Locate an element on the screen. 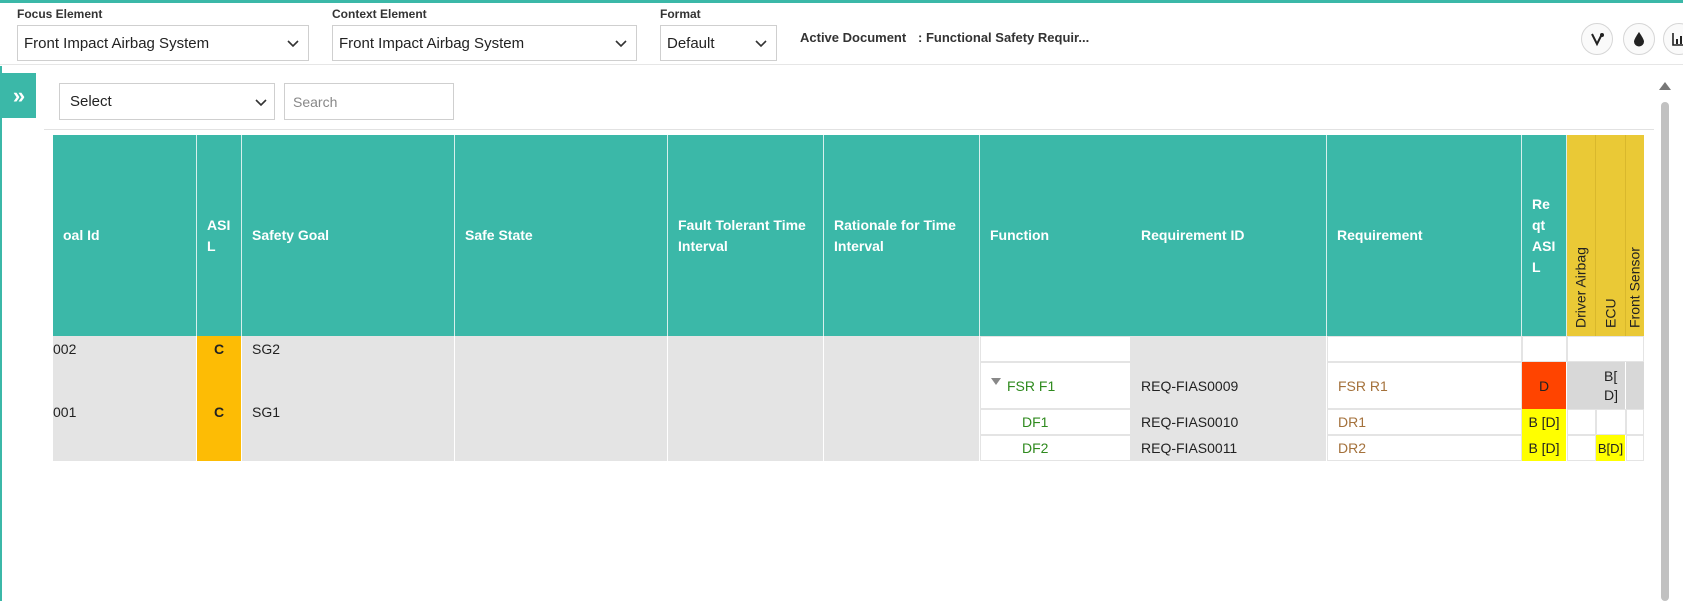  table-cell-ecu: B[ D] is located at coordinates (1611, 385).